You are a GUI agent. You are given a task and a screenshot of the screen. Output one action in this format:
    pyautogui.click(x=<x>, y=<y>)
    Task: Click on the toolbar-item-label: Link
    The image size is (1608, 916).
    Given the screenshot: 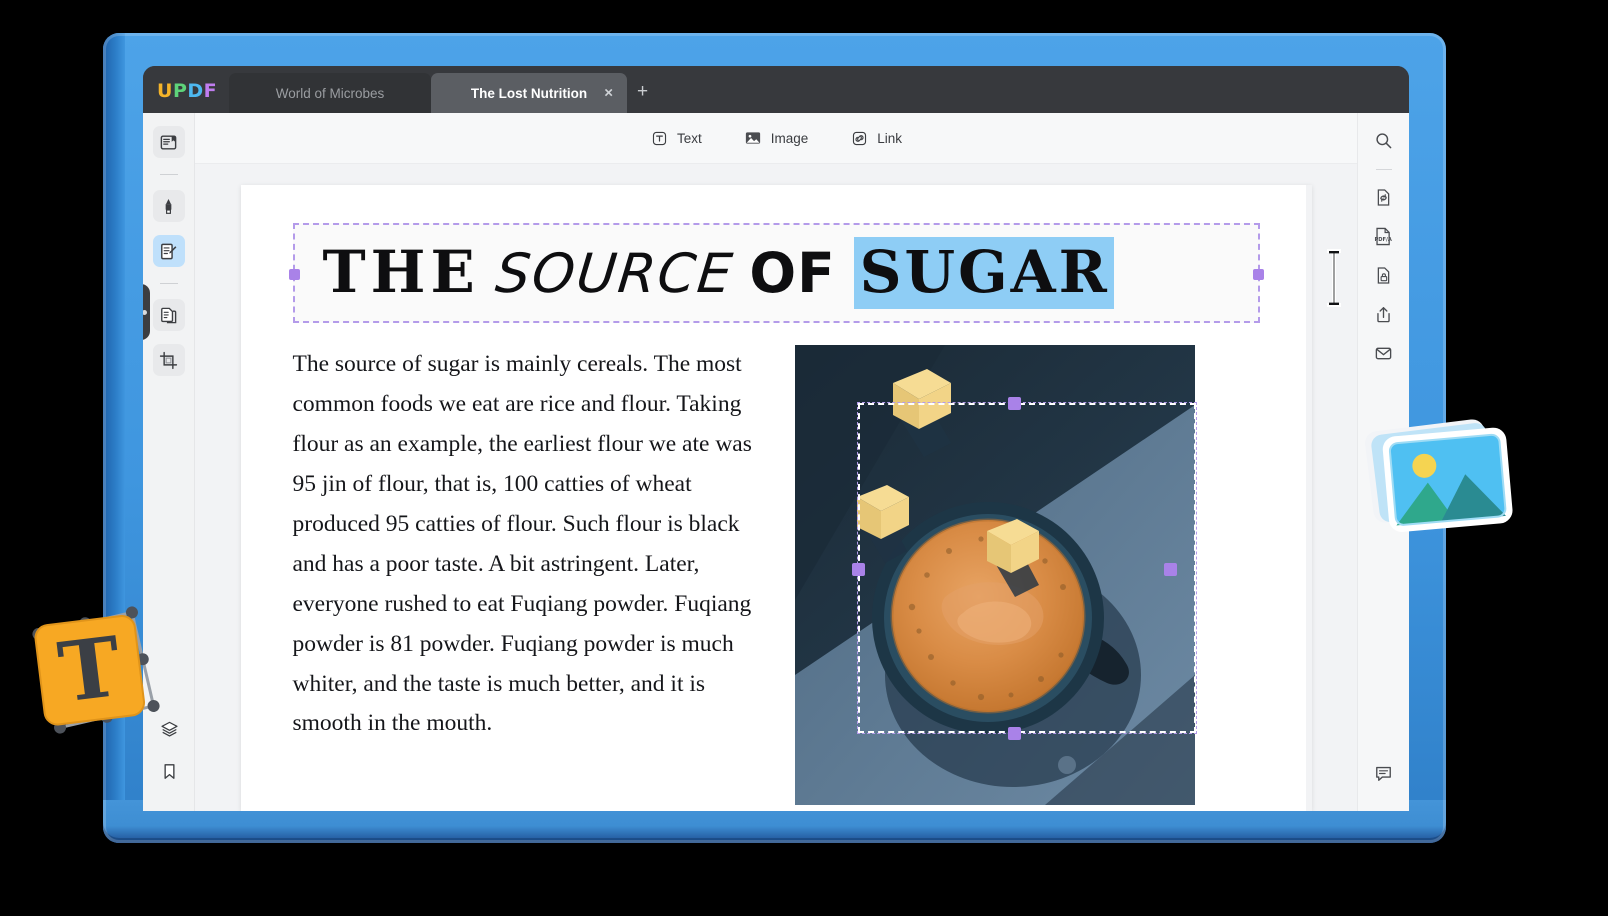 What is the action you would take?
    pyautogui.click(x=890, y=138)
    